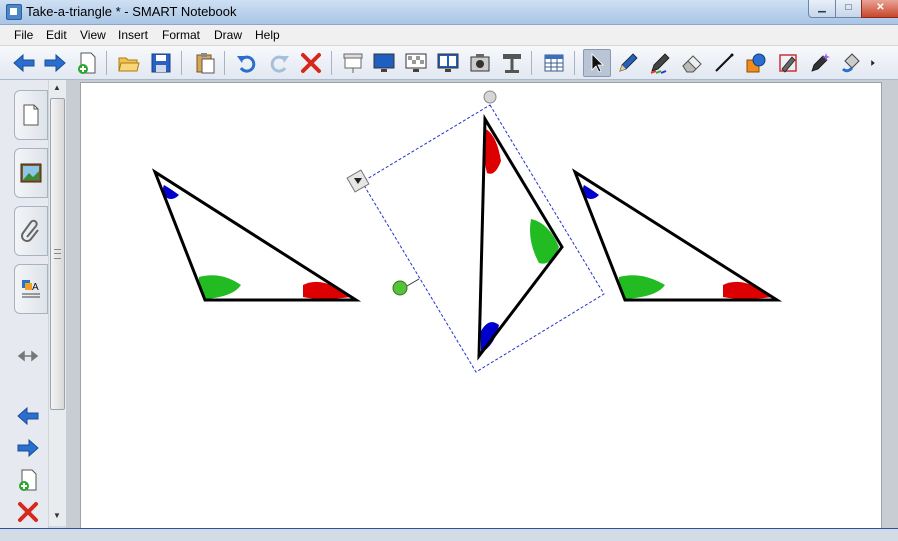  What do you see at coordinates (788, 63) in the screenshot?
I see `highlighter-icon` at bounding box center [788, 63].